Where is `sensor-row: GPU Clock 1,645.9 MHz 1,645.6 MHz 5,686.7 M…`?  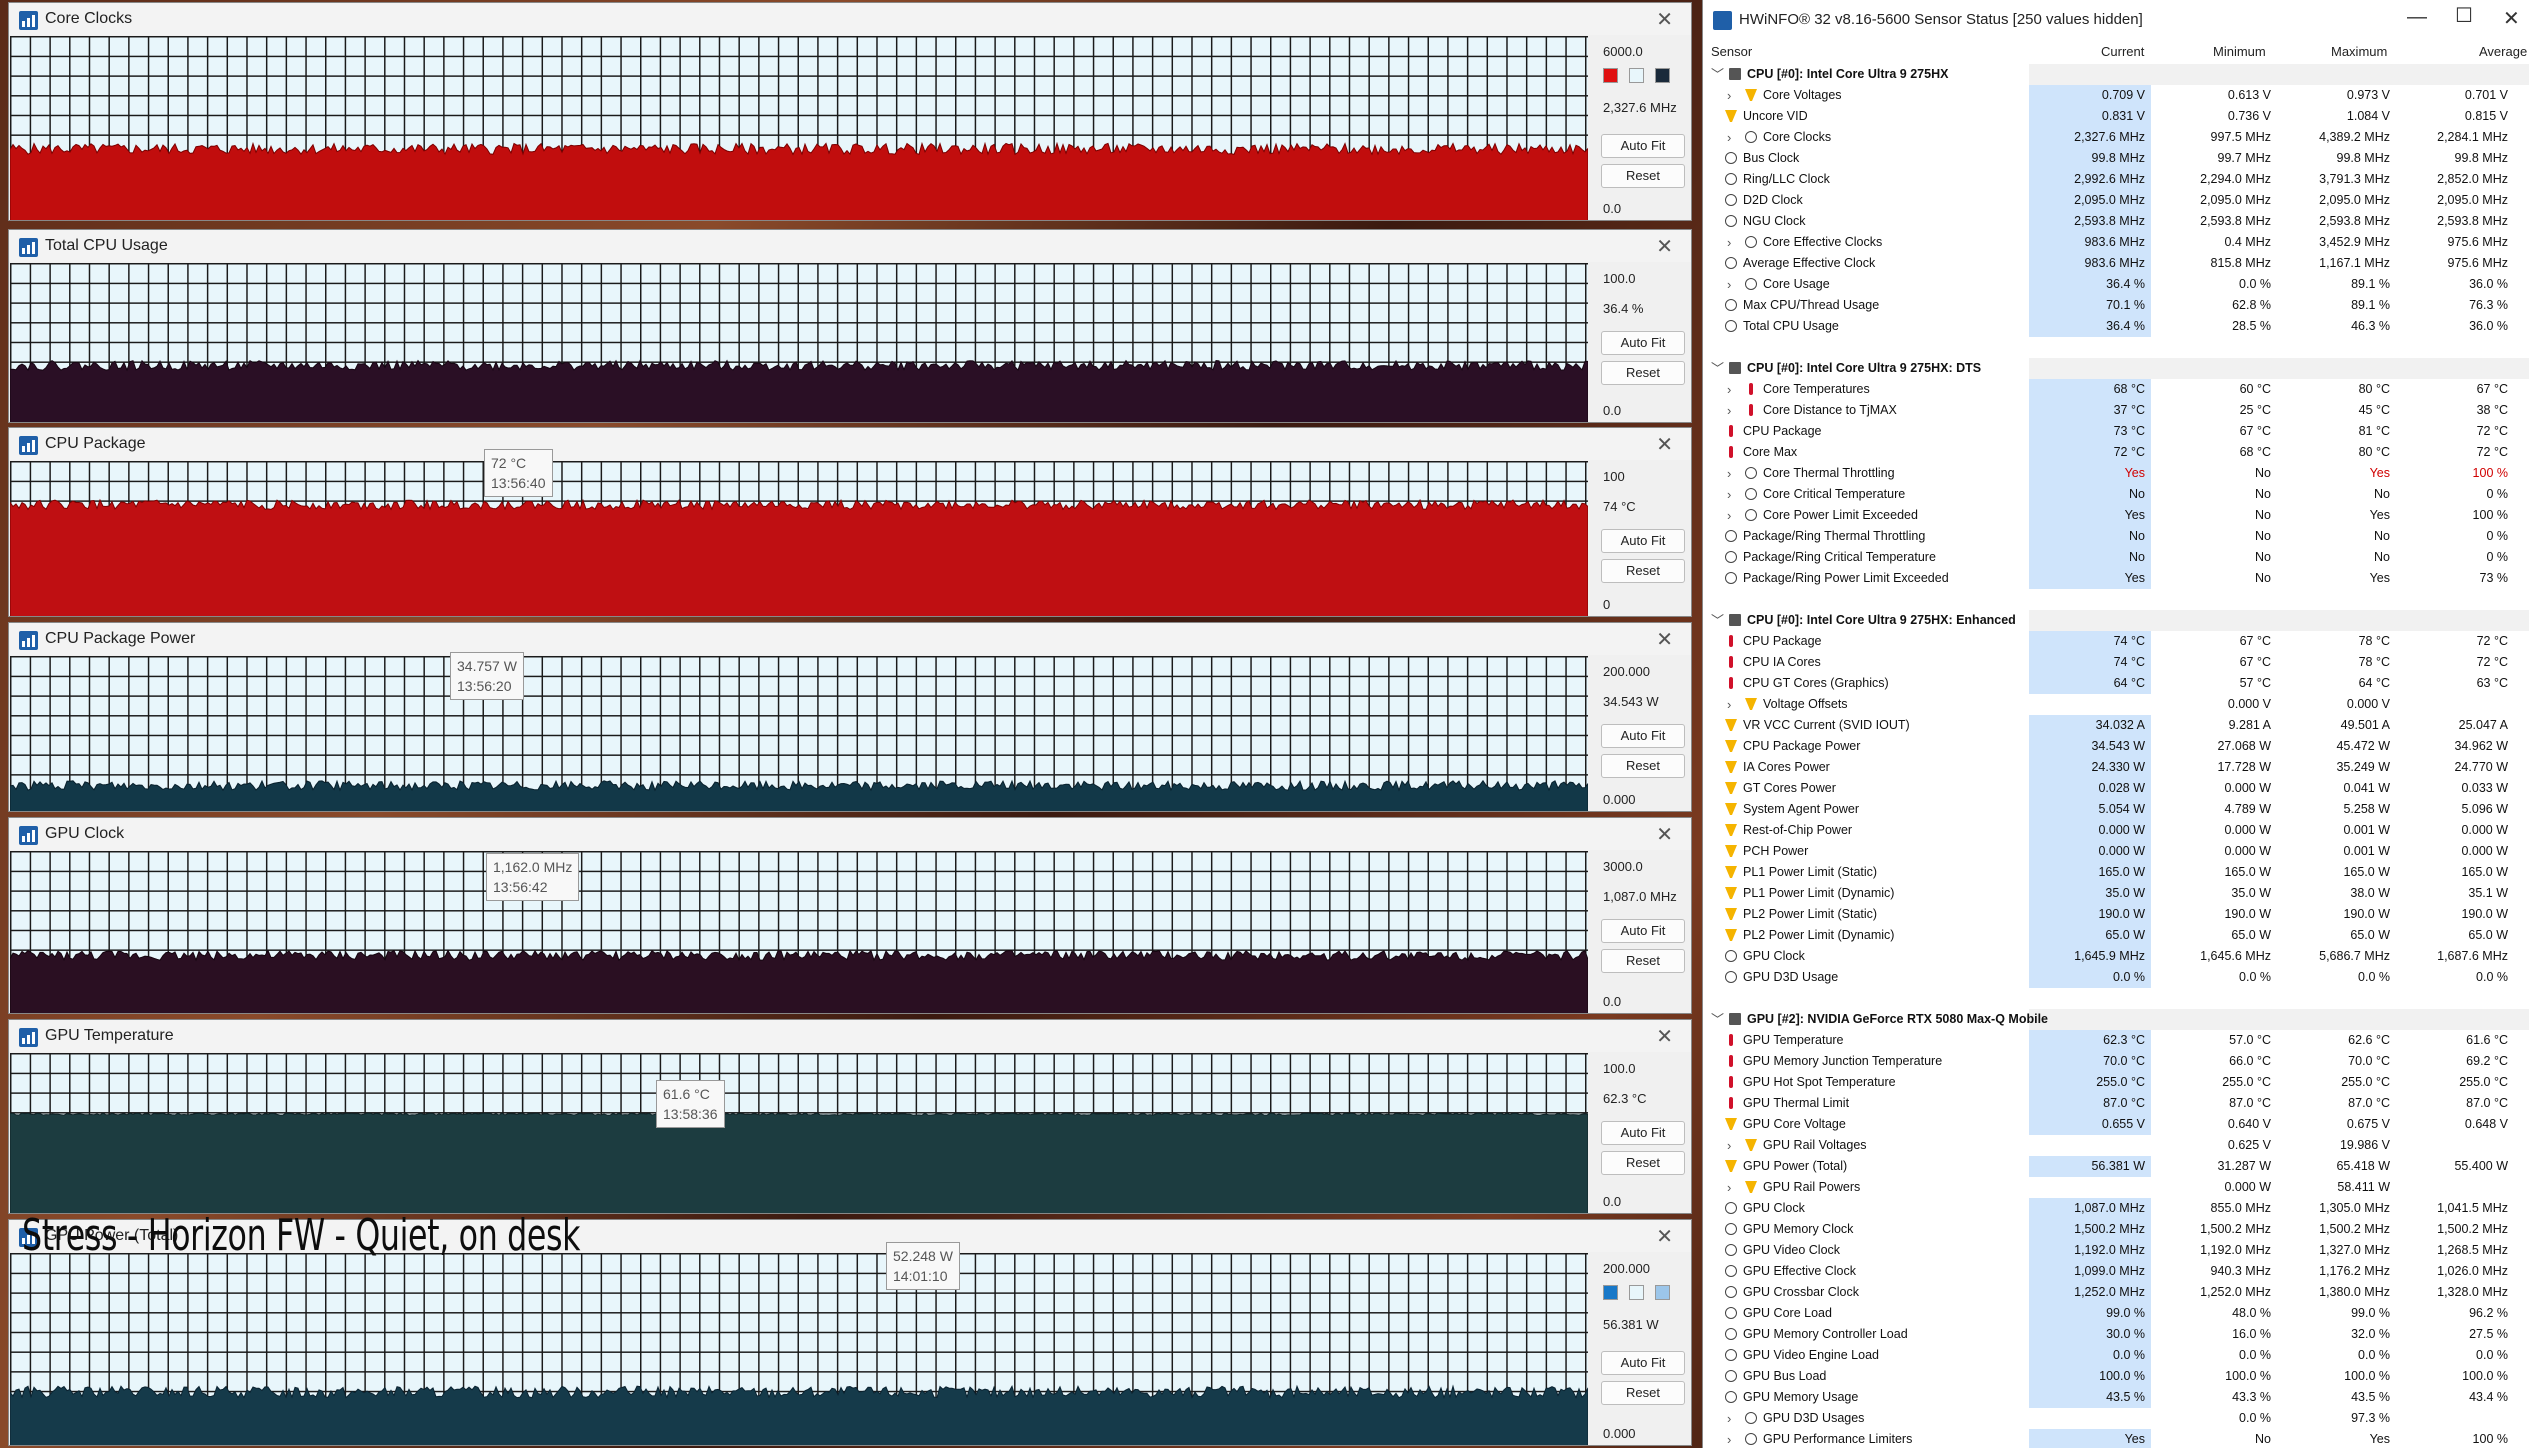
sensor-row: GPU Clock 1,645.9 MHz 1,645.6 MHz 5,686.7 M… is located at coordinates (2120, 956).